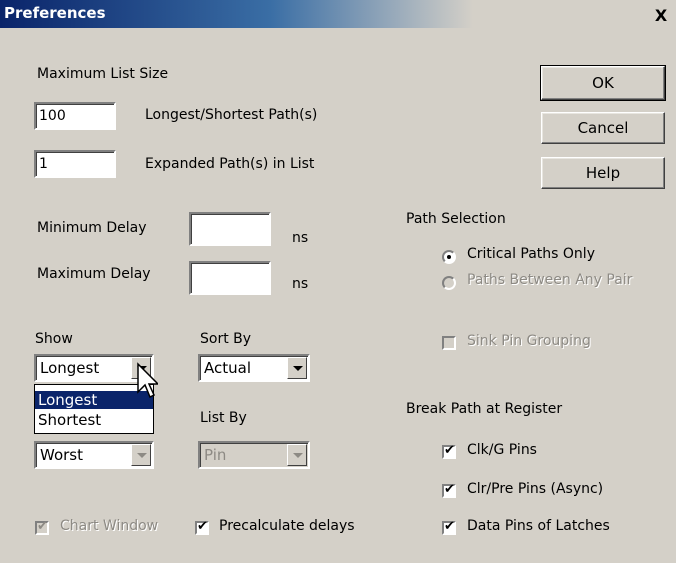 Image resolution: width=676 pixels, height=563 pixels. I want to click on list-by-combo-value: Pin, so click(215, 455).